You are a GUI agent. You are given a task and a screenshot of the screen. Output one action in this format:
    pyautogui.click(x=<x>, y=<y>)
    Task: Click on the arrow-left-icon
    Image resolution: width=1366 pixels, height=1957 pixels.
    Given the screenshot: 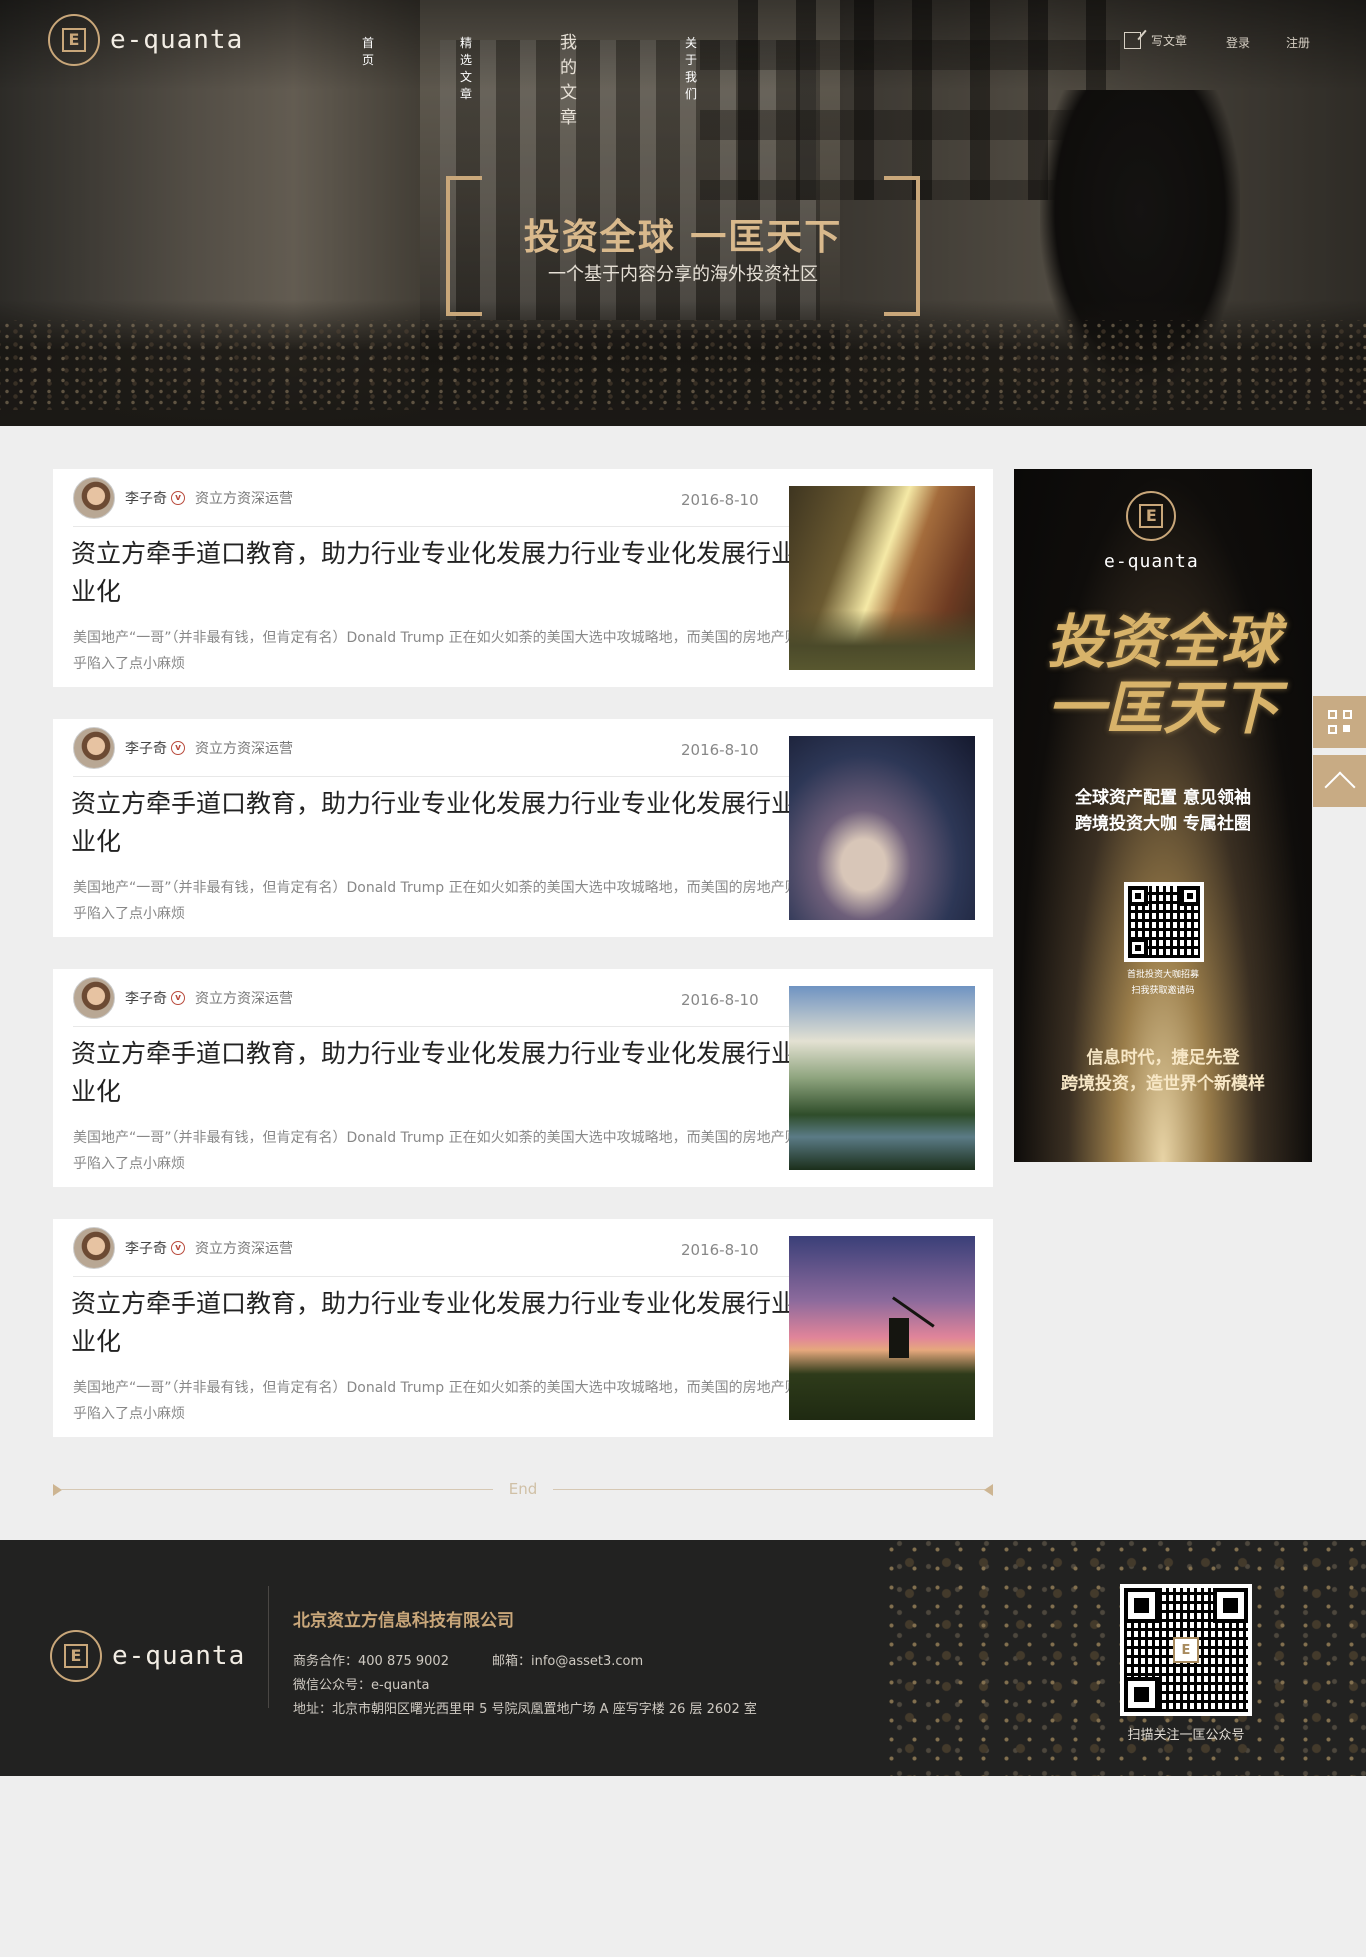 What is the action you would take?
    pyautogui.click(x=988, y=1490)
    